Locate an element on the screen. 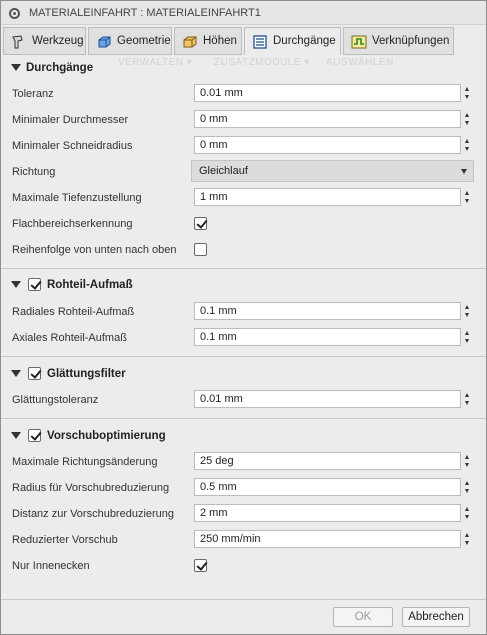  reduzierter-vorschub-input: 250 mm/min is located at coordinates (327, 539).